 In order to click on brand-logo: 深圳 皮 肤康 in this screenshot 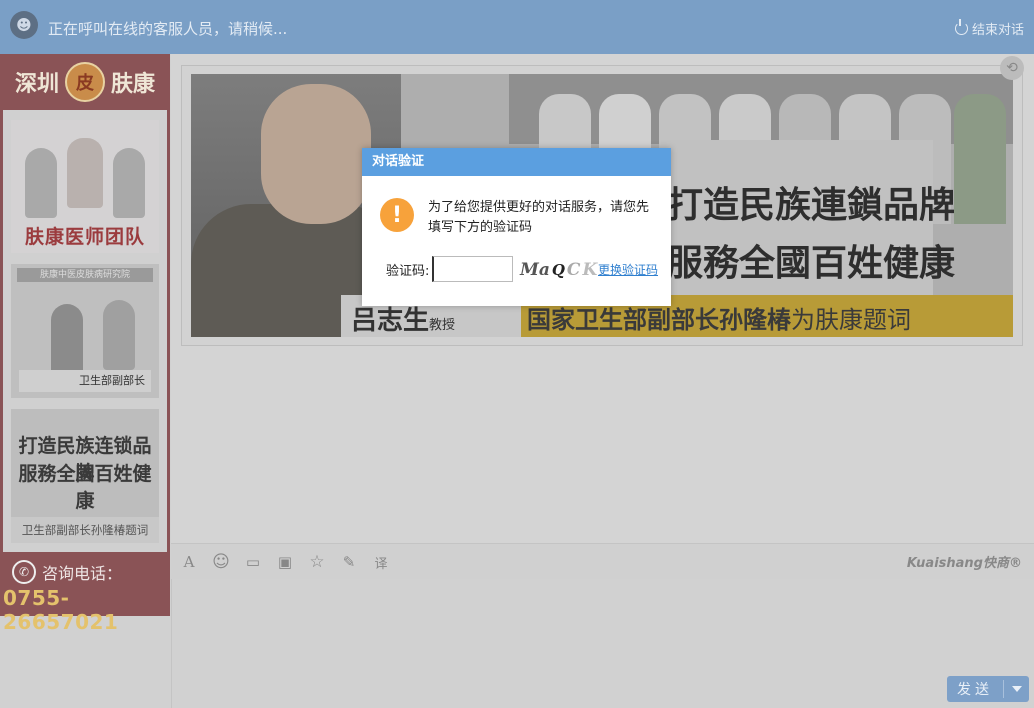, I will do `click(85, 82)`.